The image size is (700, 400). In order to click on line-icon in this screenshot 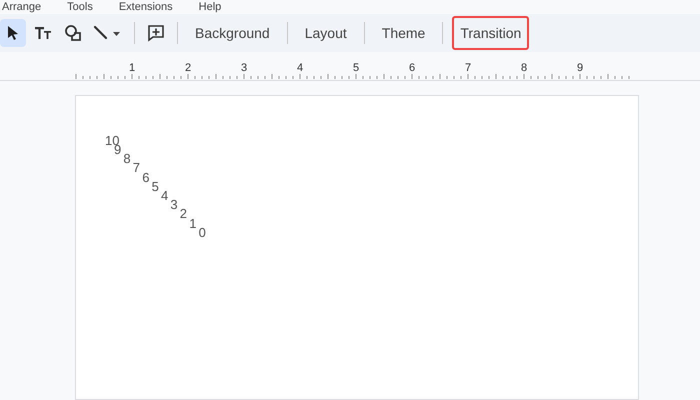, I will do `click(108, 33)`.